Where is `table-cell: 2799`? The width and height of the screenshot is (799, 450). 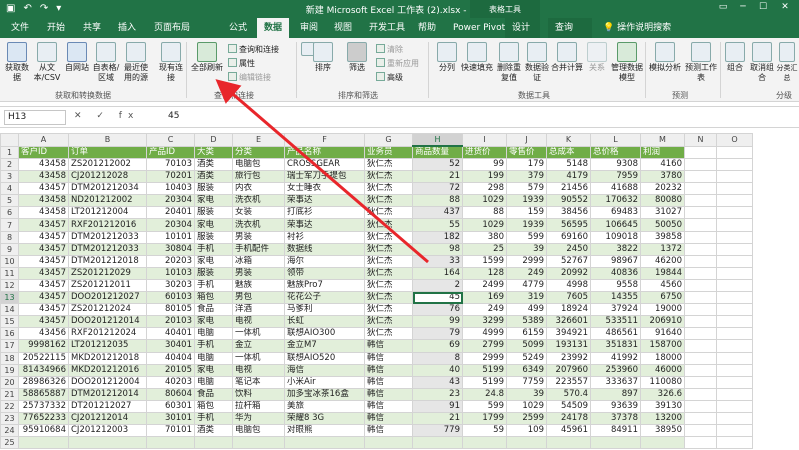
table-cell: 2799 is located at coordinates (484, 346).